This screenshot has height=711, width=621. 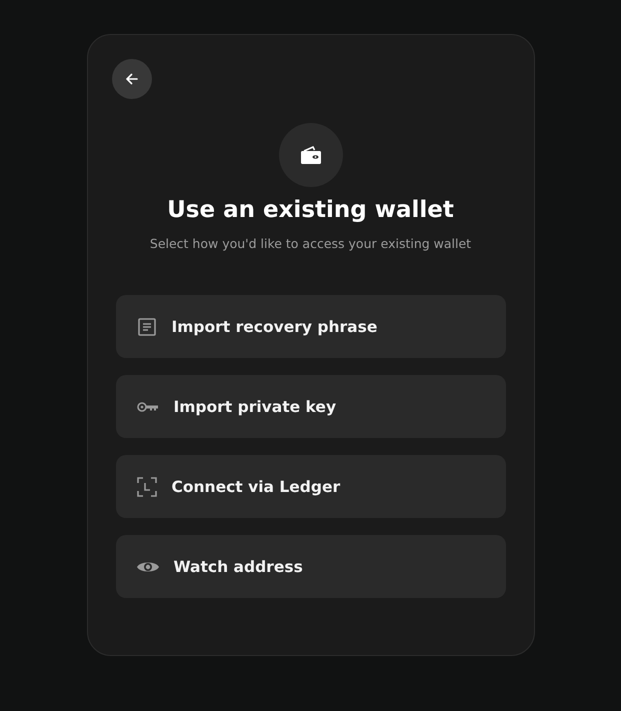 I want to click on arrow-left-icon, so click(x=131, y=79).